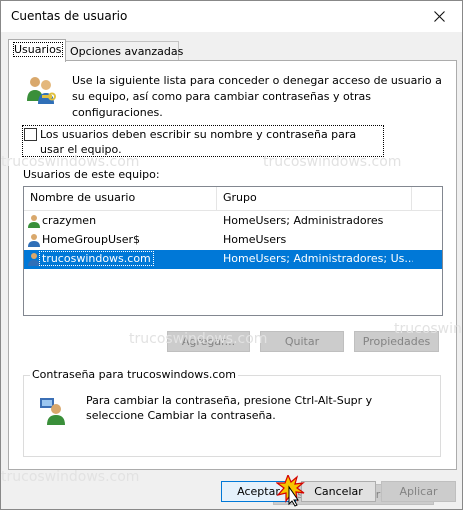 The width and height of the screenshot is (463, 510). Describe the element at coordinates (134, 374) in the screenshot. I see `password-group-title: Contraseña para trucoswindows.com` at that location.